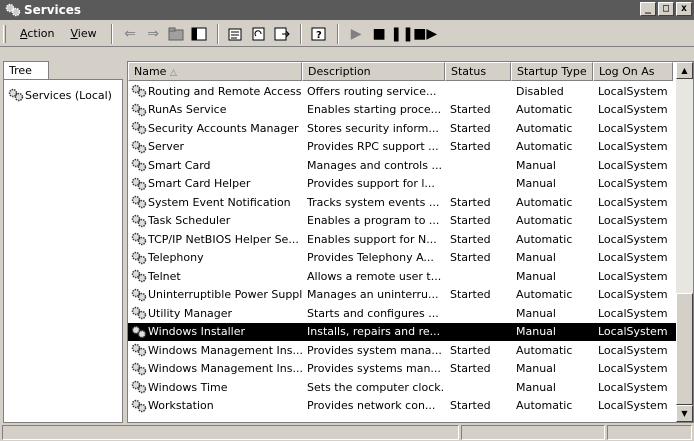  I want to click on scroll-thumb, so click(684, 349).